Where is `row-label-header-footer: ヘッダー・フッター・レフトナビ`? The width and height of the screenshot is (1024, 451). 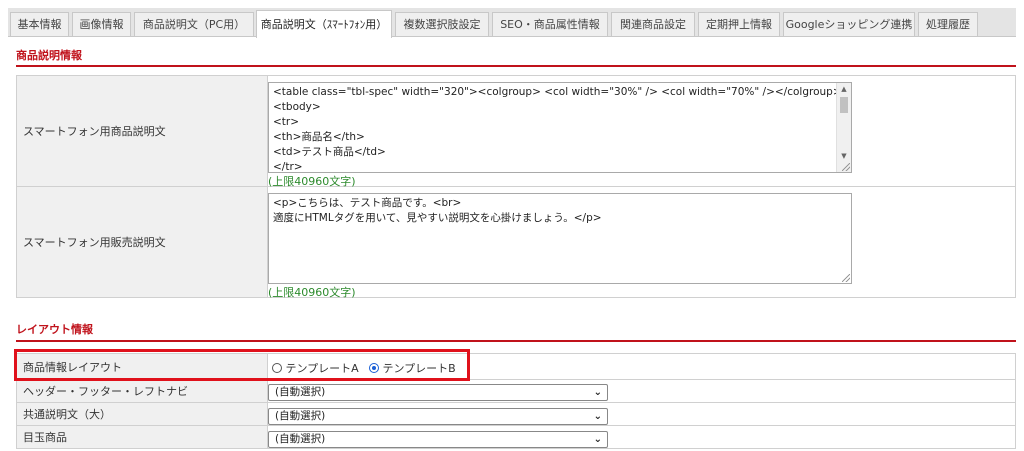 row-label-header-footer: ヘッダー・フッター・レフトナビ is located at coordinates (142, 391).